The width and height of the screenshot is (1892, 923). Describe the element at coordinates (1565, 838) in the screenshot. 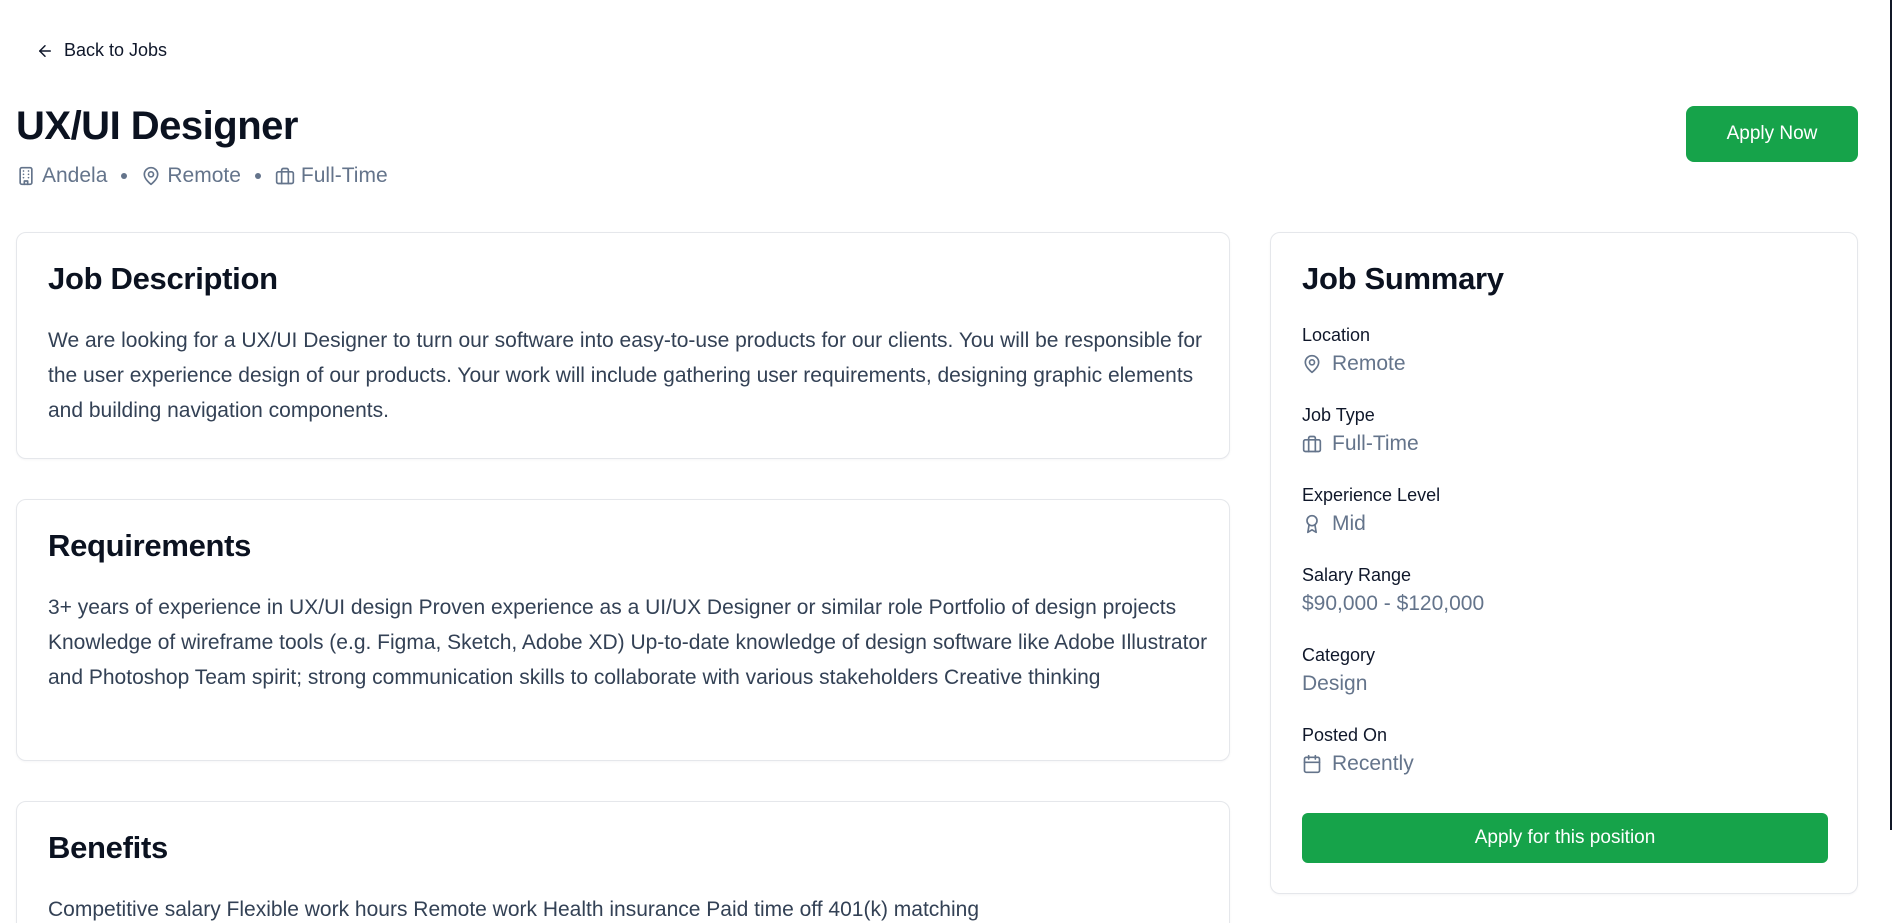

I see `apply-for-position-button: Apply for this position` at that location.